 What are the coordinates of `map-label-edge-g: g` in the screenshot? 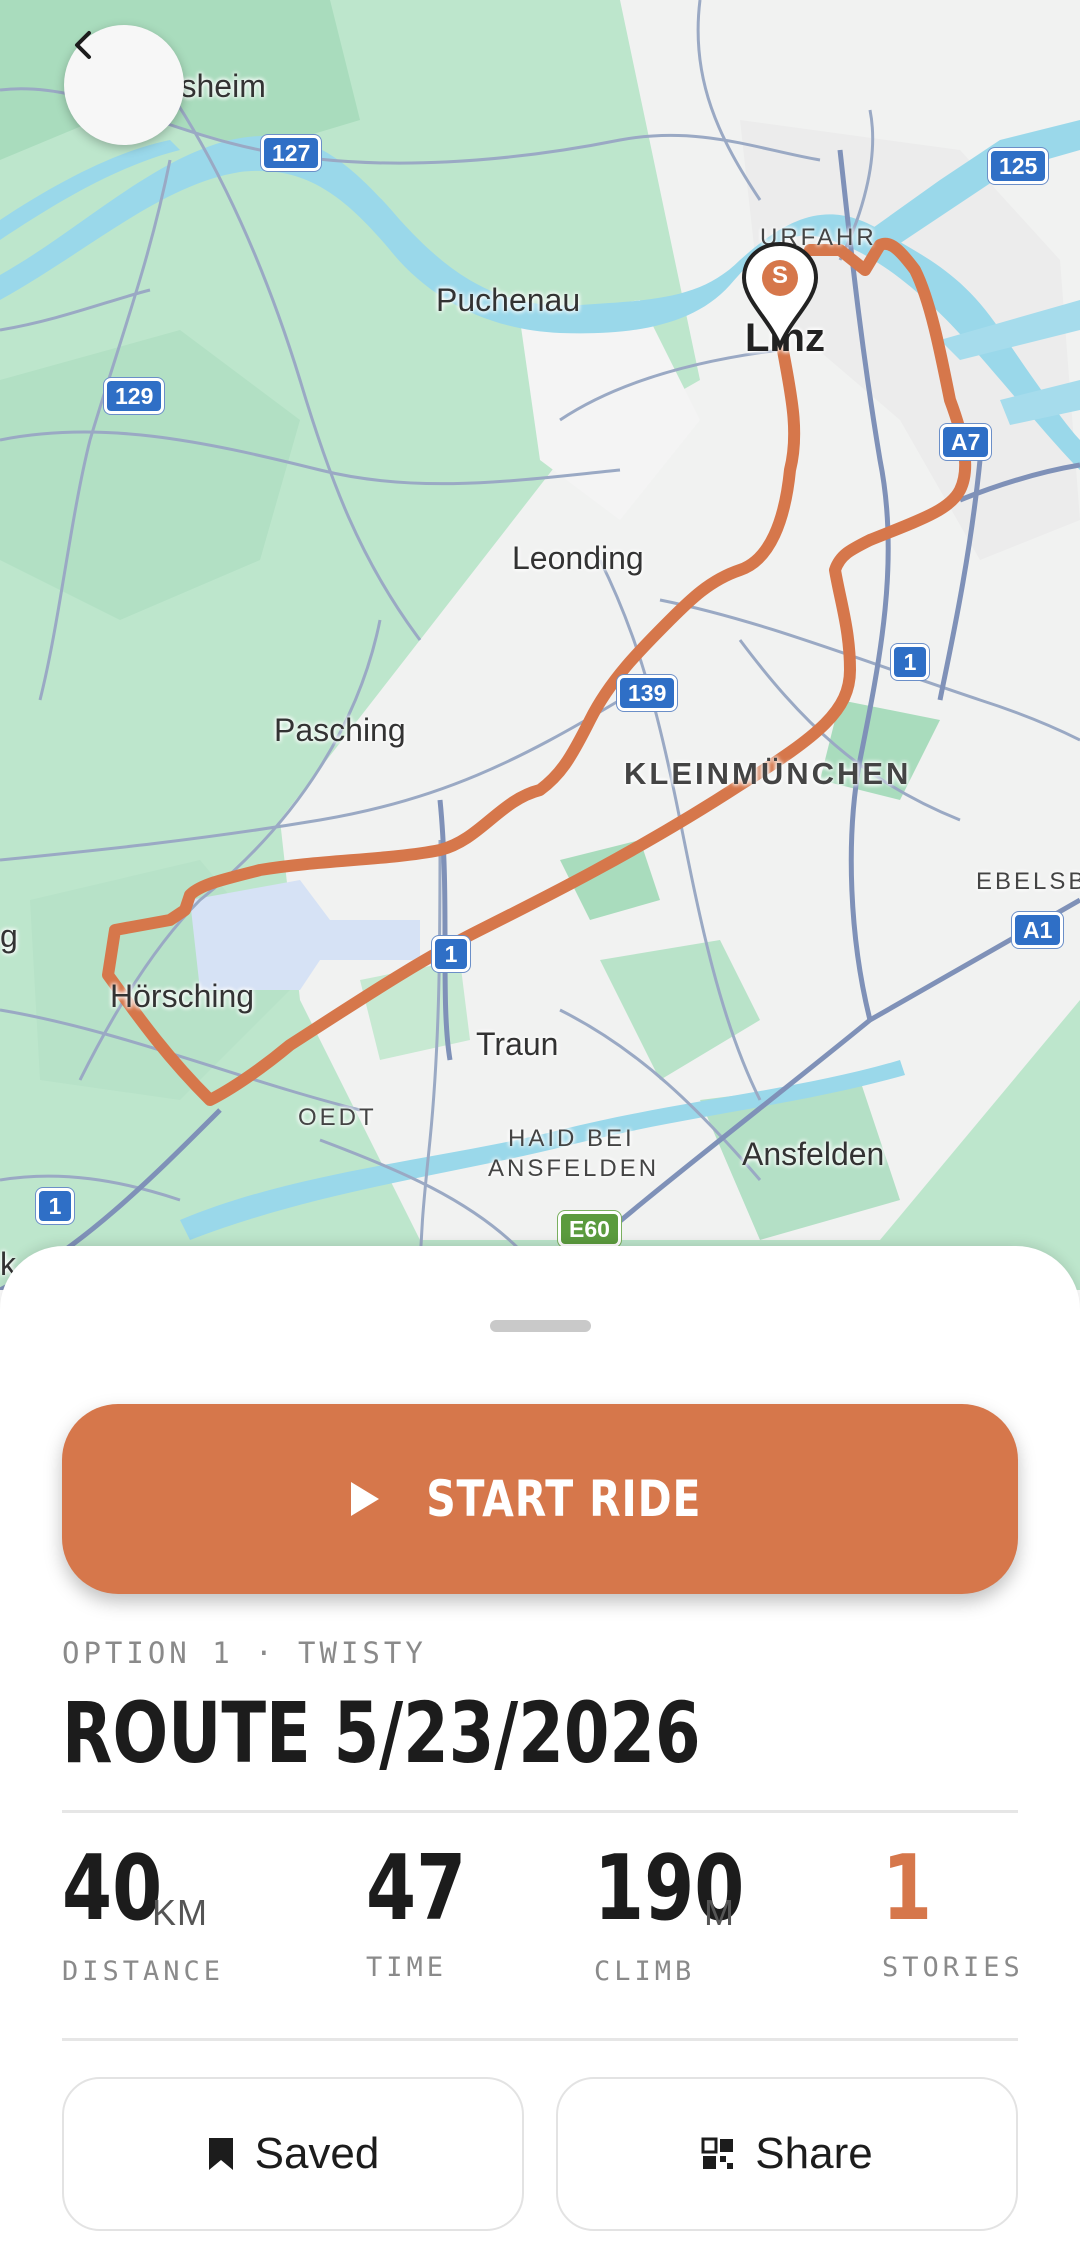 It's located at (9, 936).